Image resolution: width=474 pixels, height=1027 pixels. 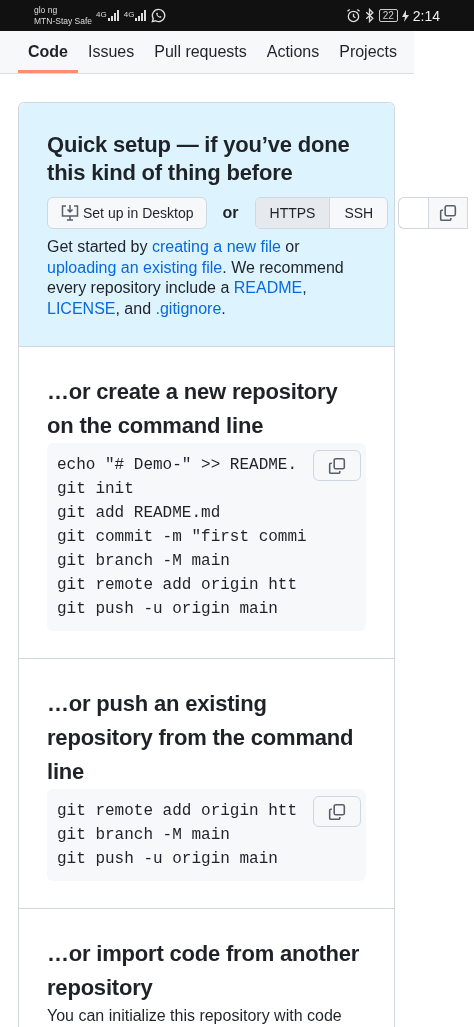 I want to click on text-link: uploading an existing file, so click(x=135, y=267).